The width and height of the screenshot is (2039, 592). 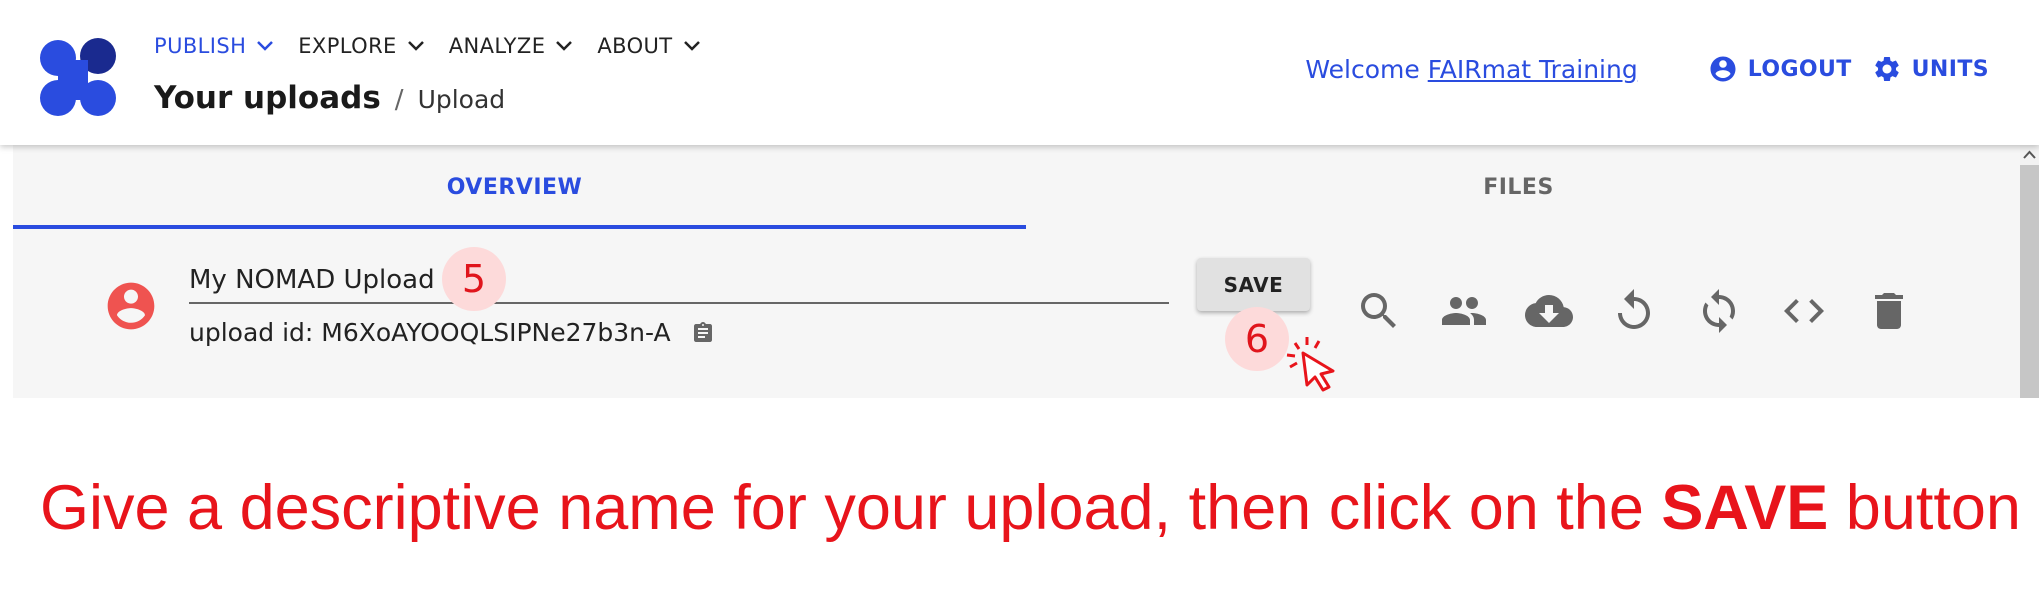 I want to click on upload-id-text: upload id: M6XoAYOOQLSIPNe27b3n-A, so click(x=430, y=332).